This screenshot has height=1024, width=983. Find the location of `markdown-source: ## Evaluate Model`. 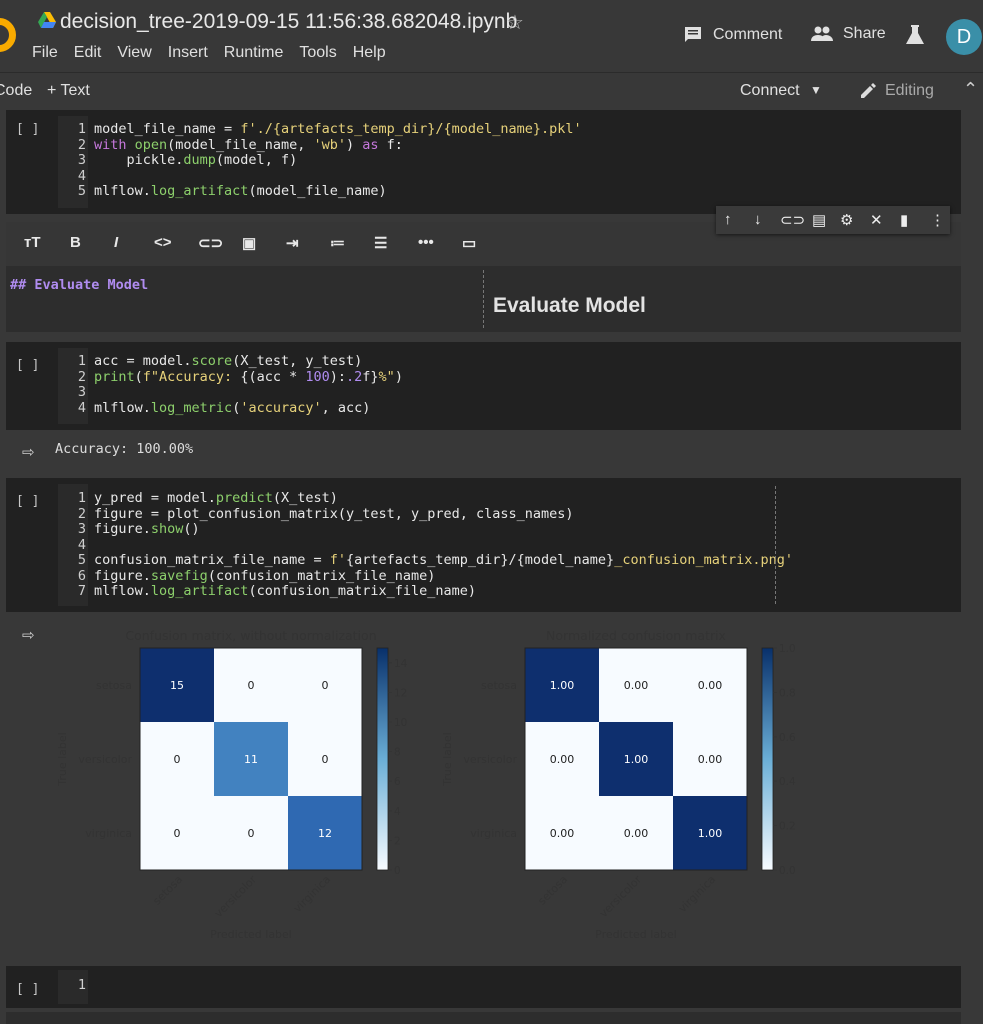

markdown-source: ## Evaluate Model is located at coordinates (79, 285).